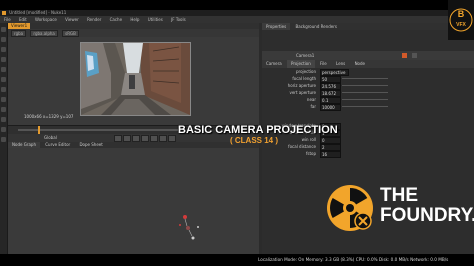 The height and width of the screenshot is (266, 474). I want to click on properties-subtabs: Camera Projection File Lens Node, so click(368, 64).